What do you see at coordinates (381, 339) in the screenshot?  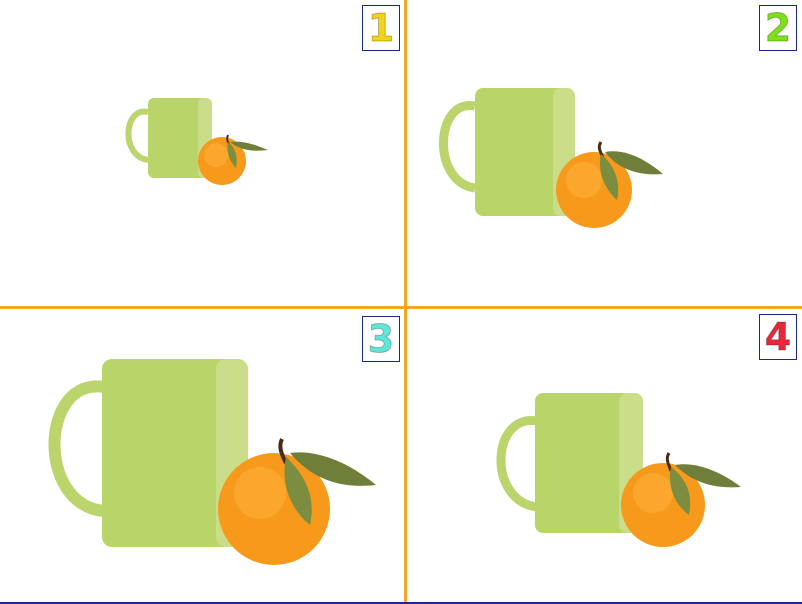 I see `panel-number: 3` at bounding box center [381, 339].